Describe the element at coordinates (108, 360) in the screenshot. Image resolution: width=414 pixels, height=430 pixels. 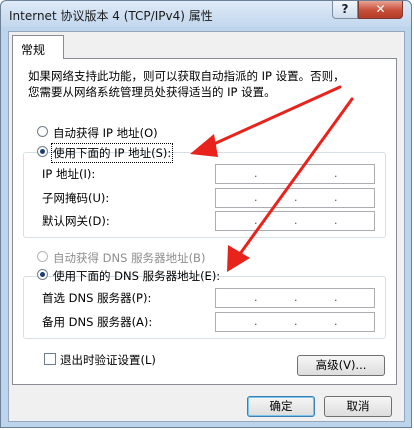
I see `validate-settings-label: 退出时验证设置(L)` at that location.